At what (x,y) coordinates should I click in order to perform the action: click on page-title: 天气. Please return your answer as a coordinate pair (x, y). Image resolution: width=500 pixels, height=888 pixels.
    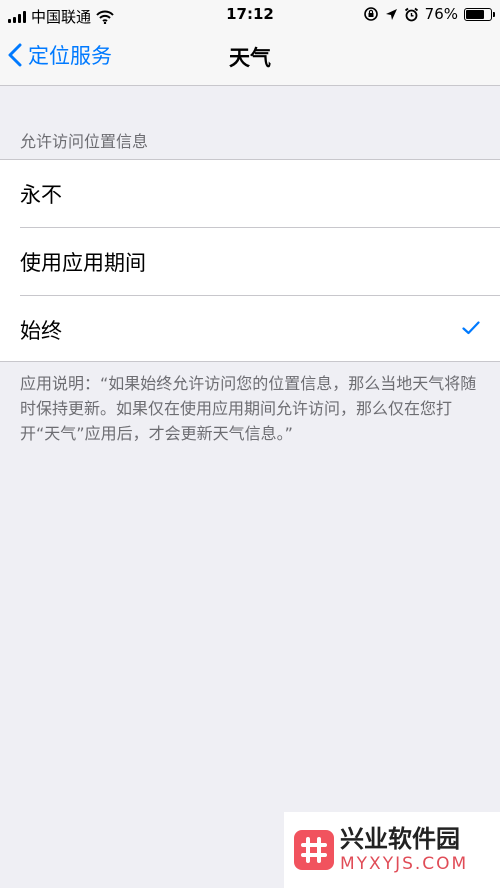
    Looking at the image, I should click on (250, 58).